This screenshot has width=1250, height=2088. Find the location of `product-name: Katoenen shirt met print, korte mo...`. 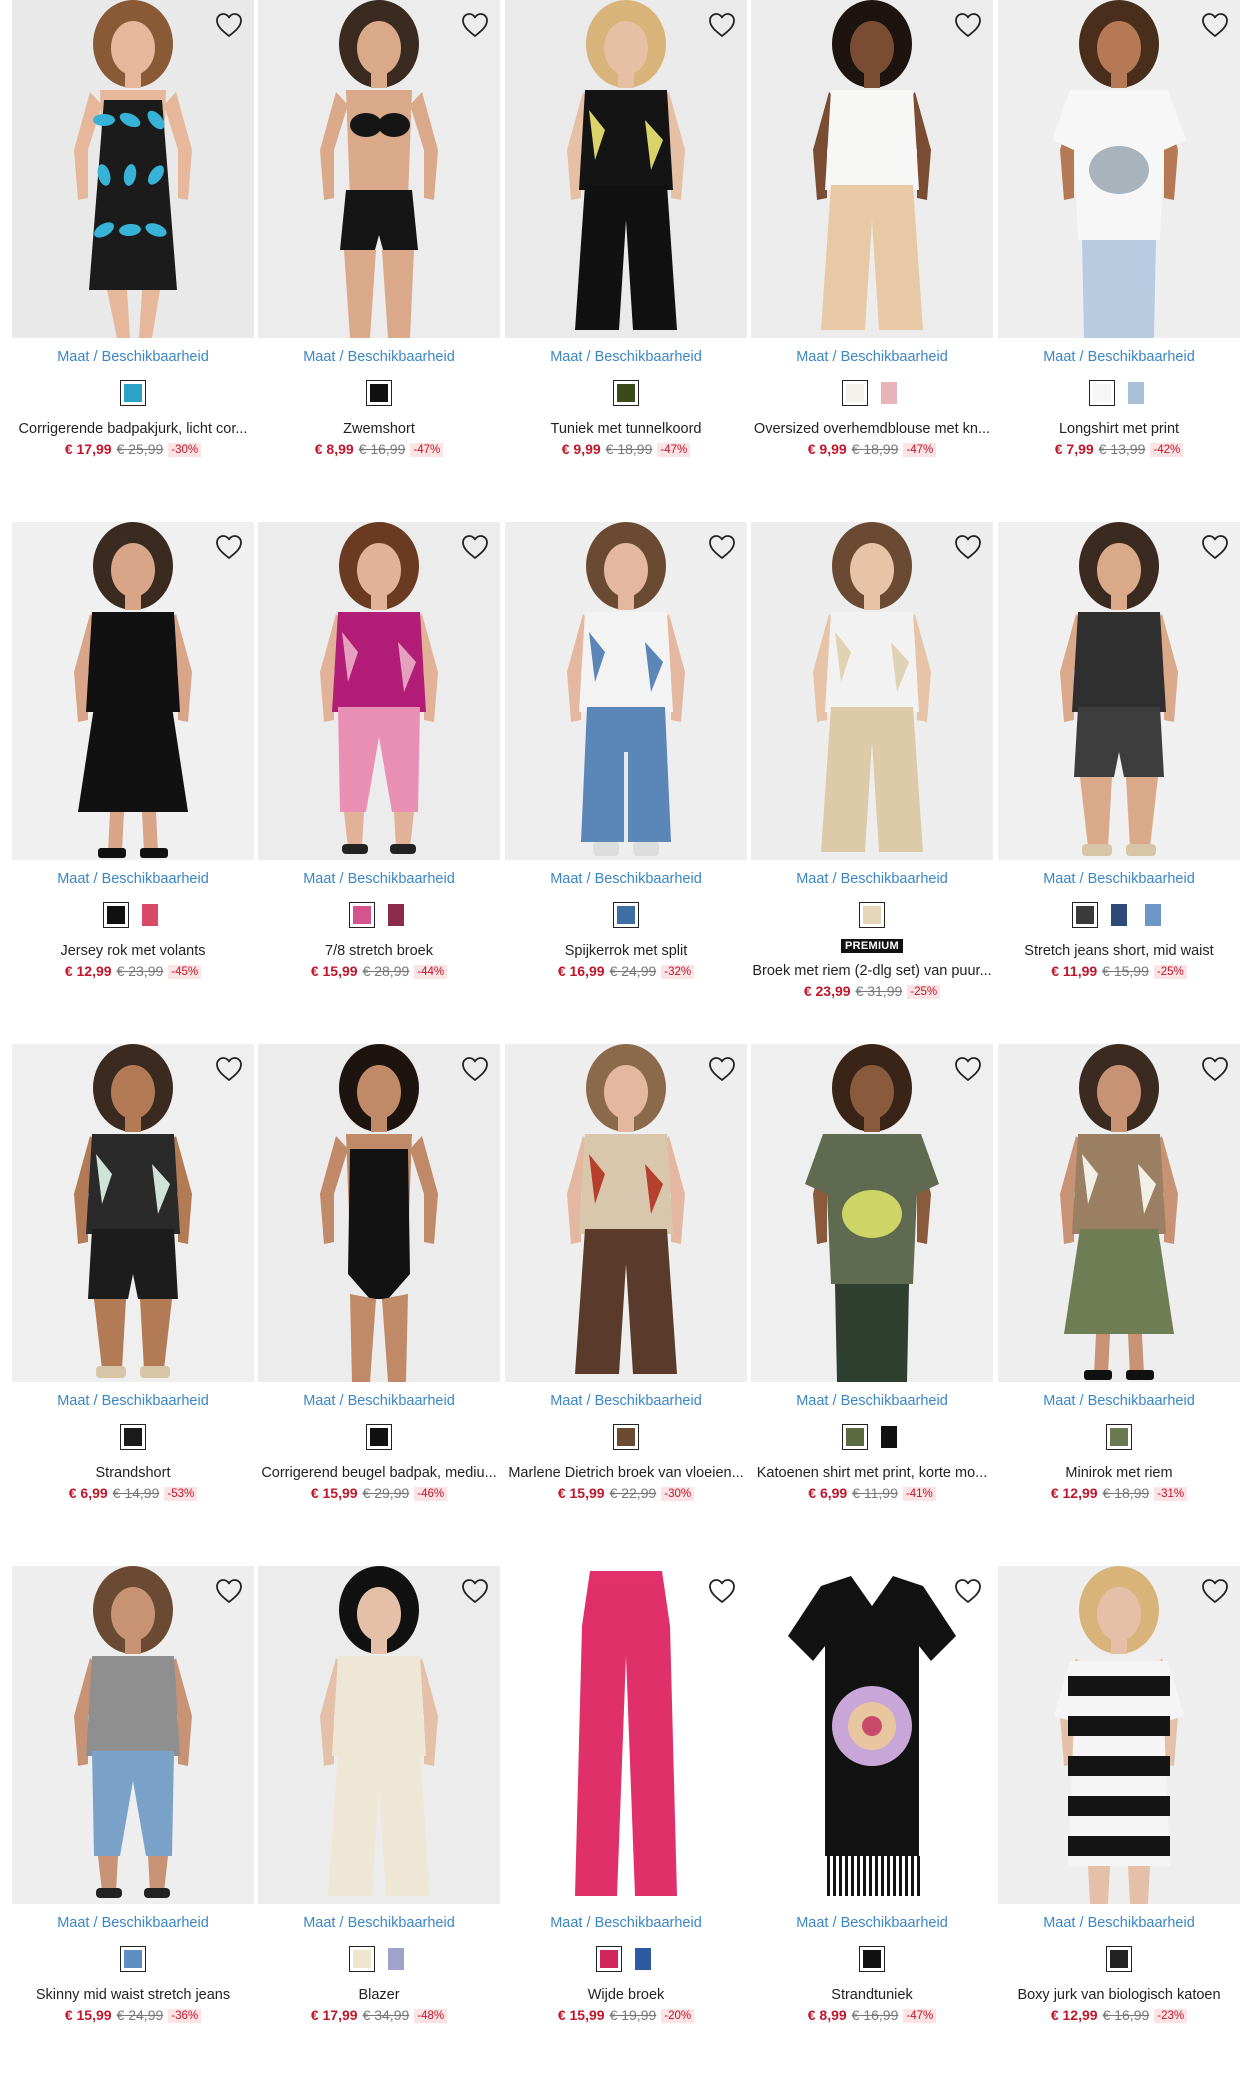

product-name: Katoenen shirt met print, korte mo... is located at coordinates (872, 1473).